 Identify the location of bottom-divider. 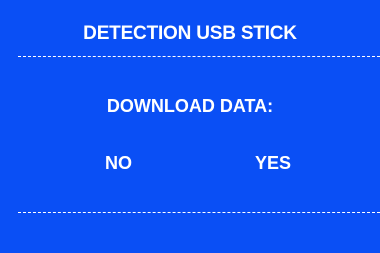
(199, 212).